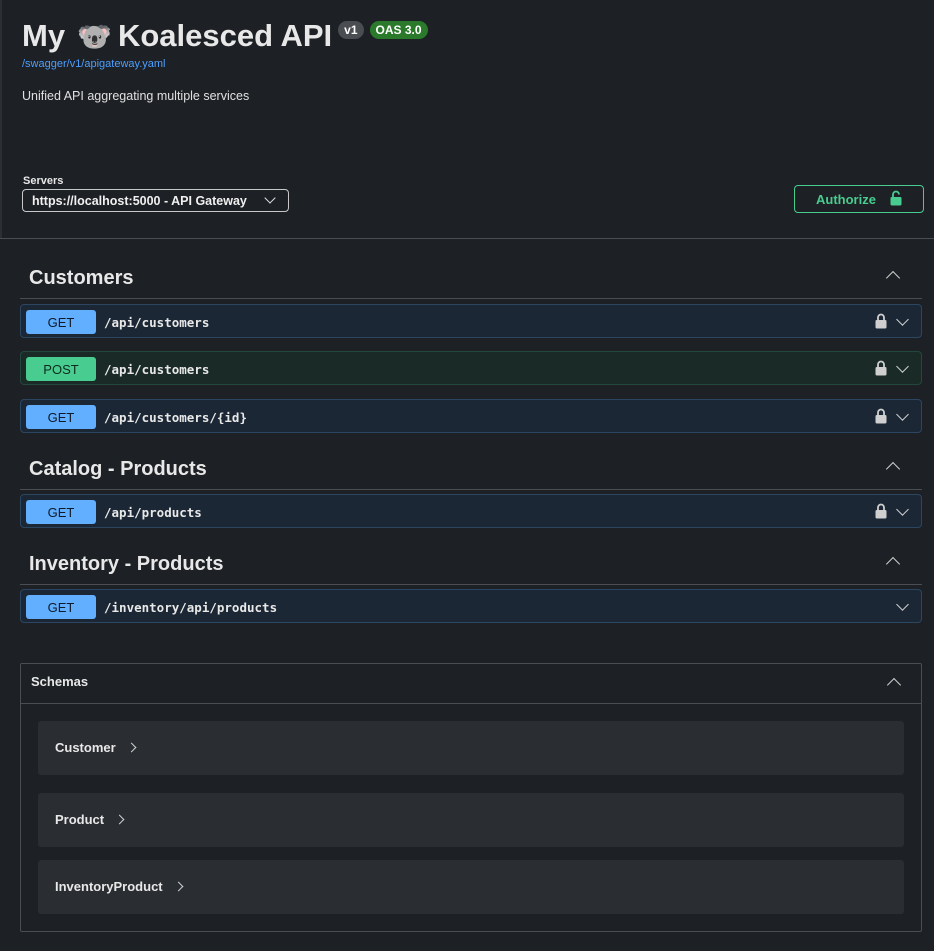  Describe the element at coordinates (467, 238) in the screenshot. I see `header-divider` at that location.